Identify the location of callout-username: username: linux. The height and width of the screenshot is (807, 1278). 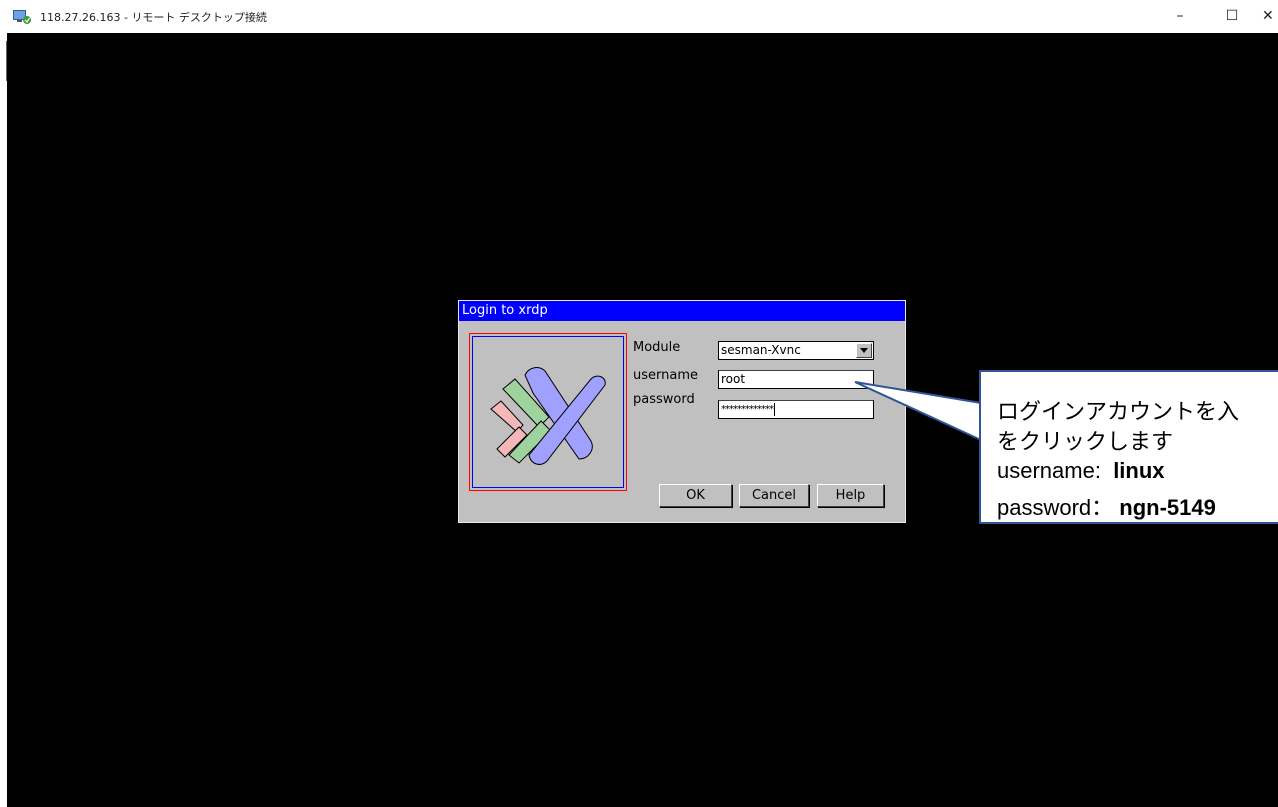
(1081, 471).